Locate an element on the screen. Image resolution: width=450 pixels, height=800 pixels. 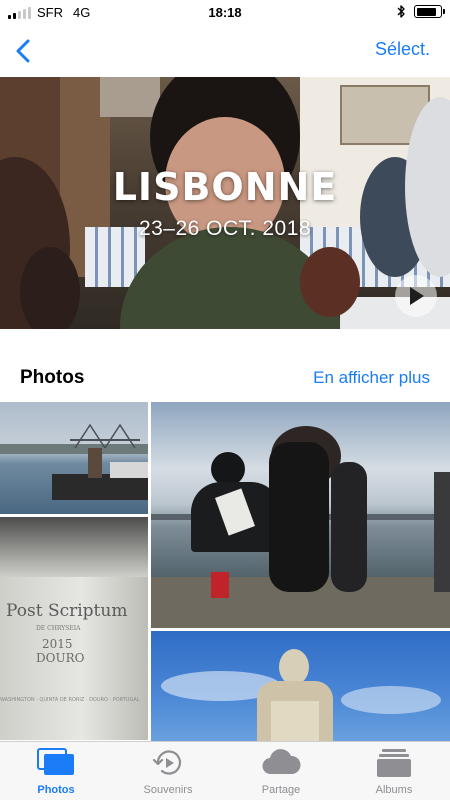
tab-bar: Photos Souvenirs Partage Albums is located at coordinates (225, 770).